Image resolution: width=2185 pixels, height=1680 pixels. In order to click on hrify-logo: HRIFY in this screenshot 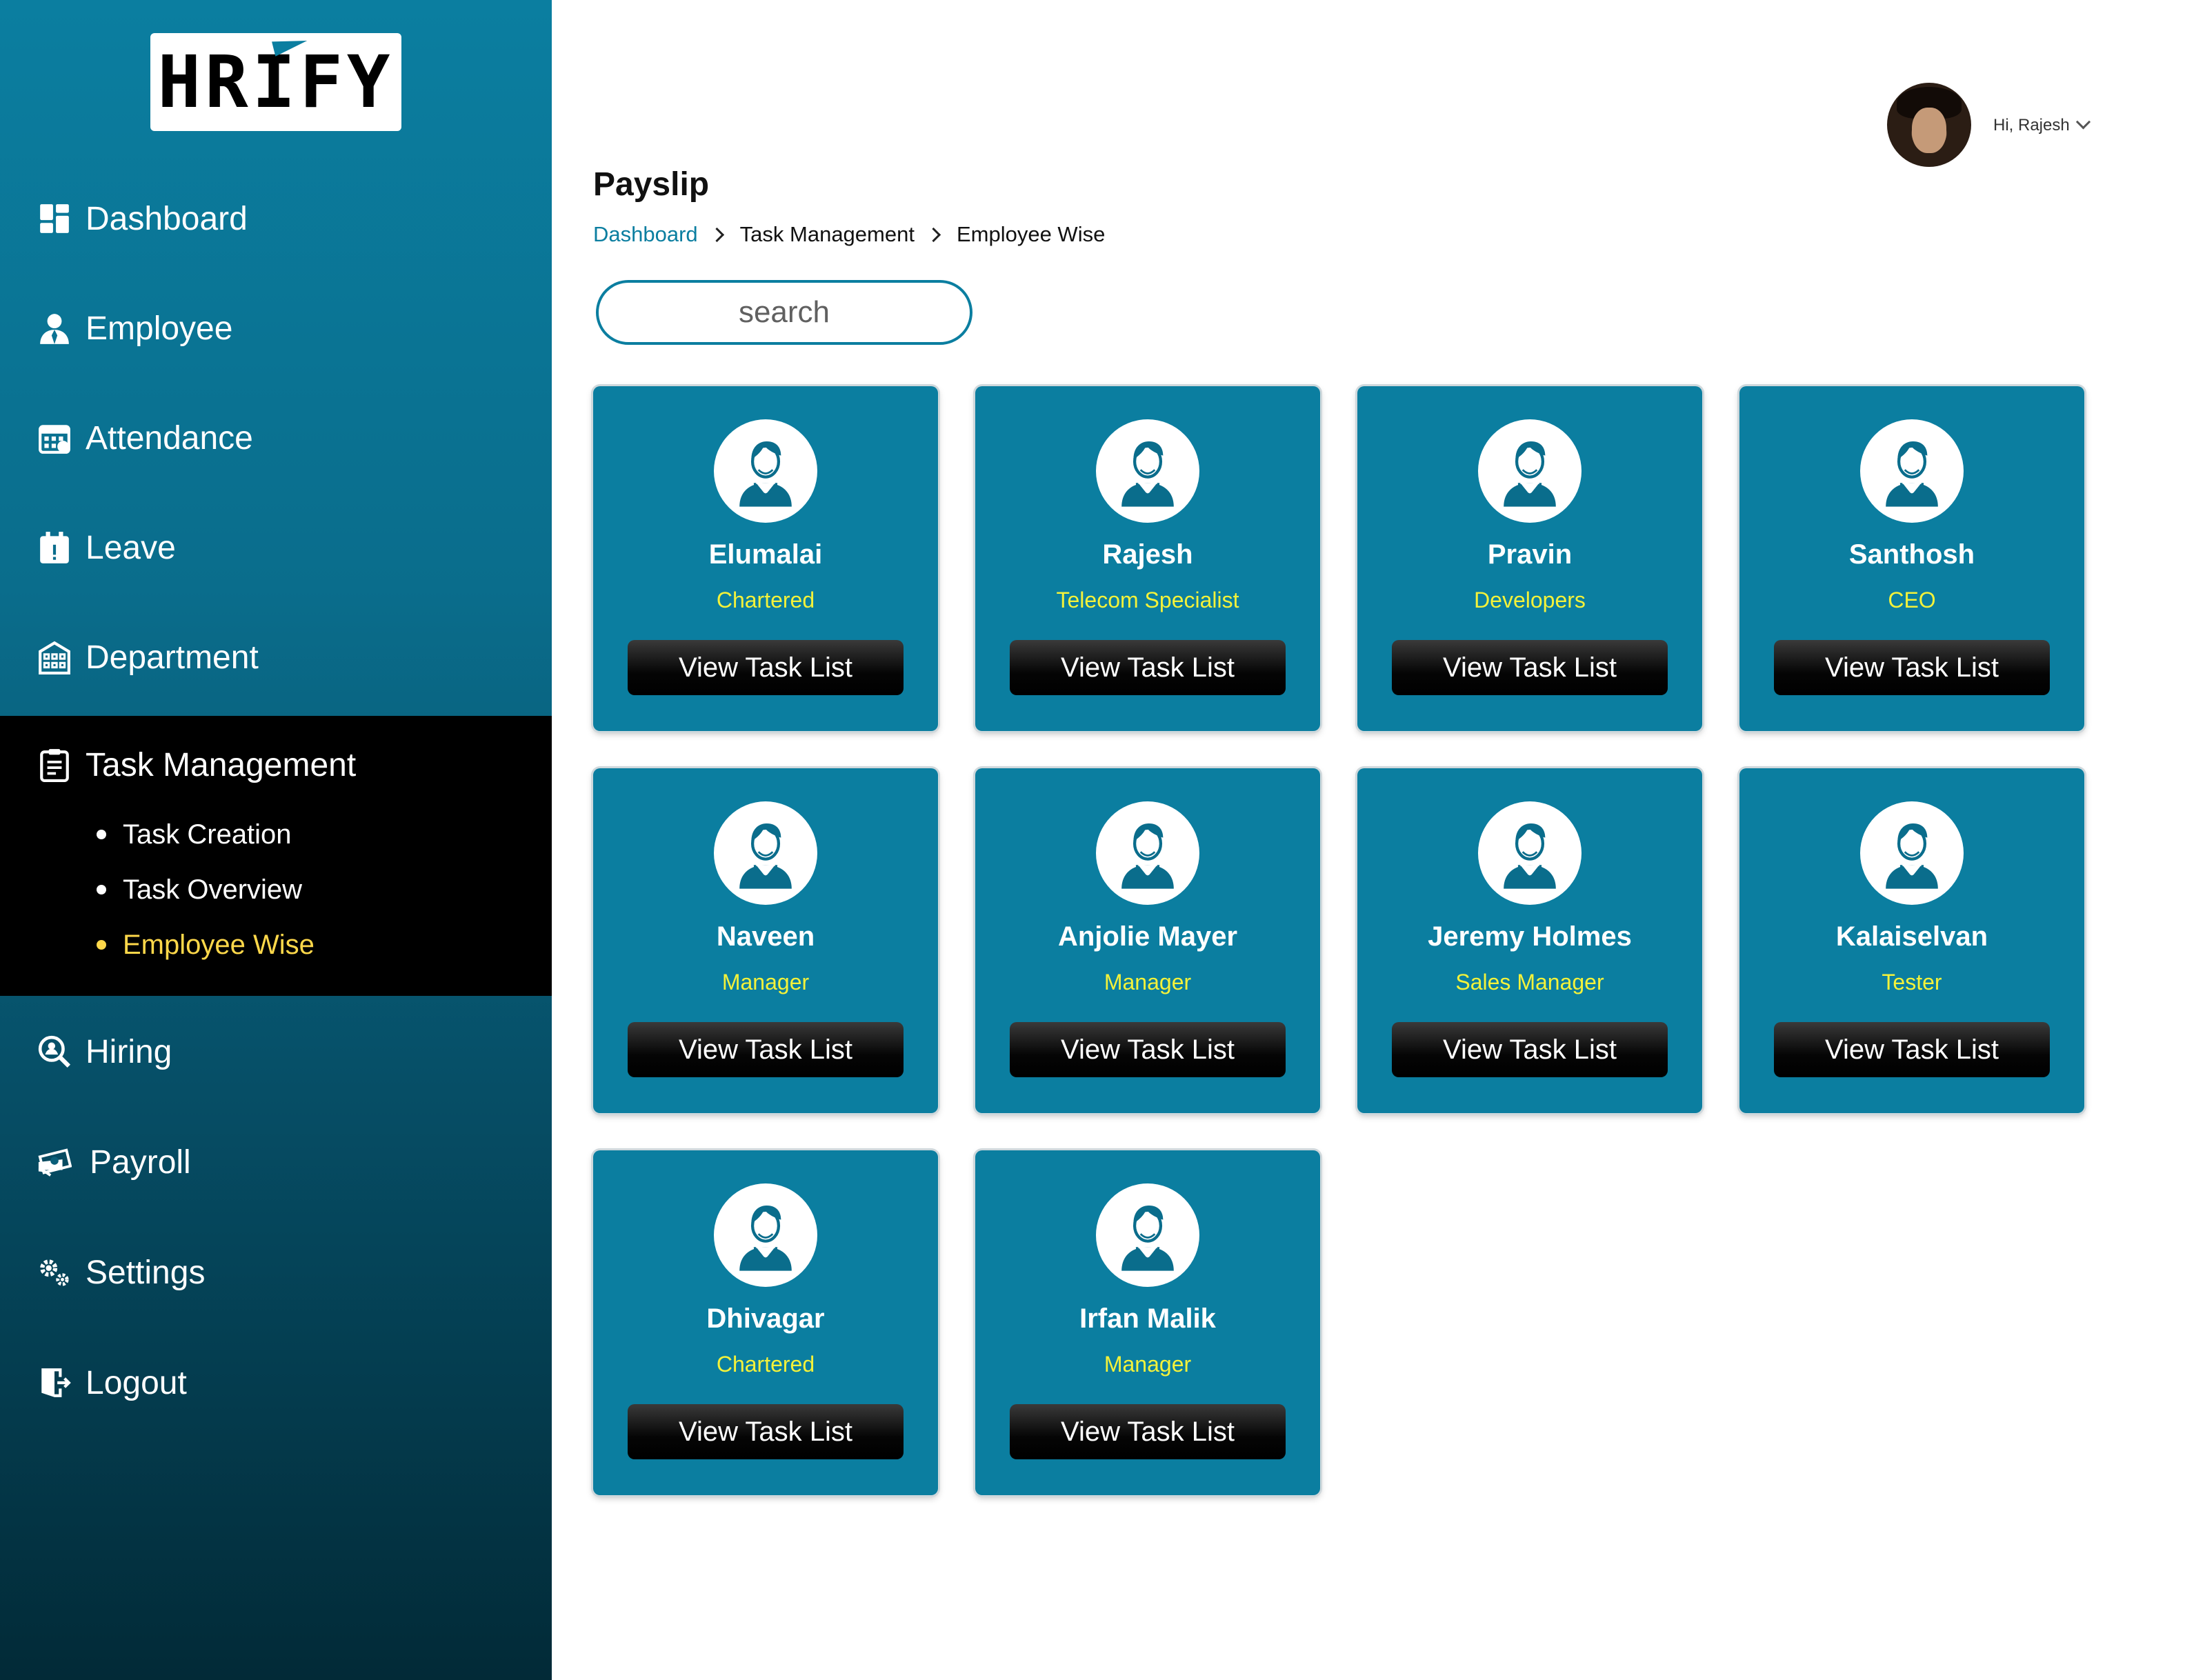, I will do `click(275, 82)`.